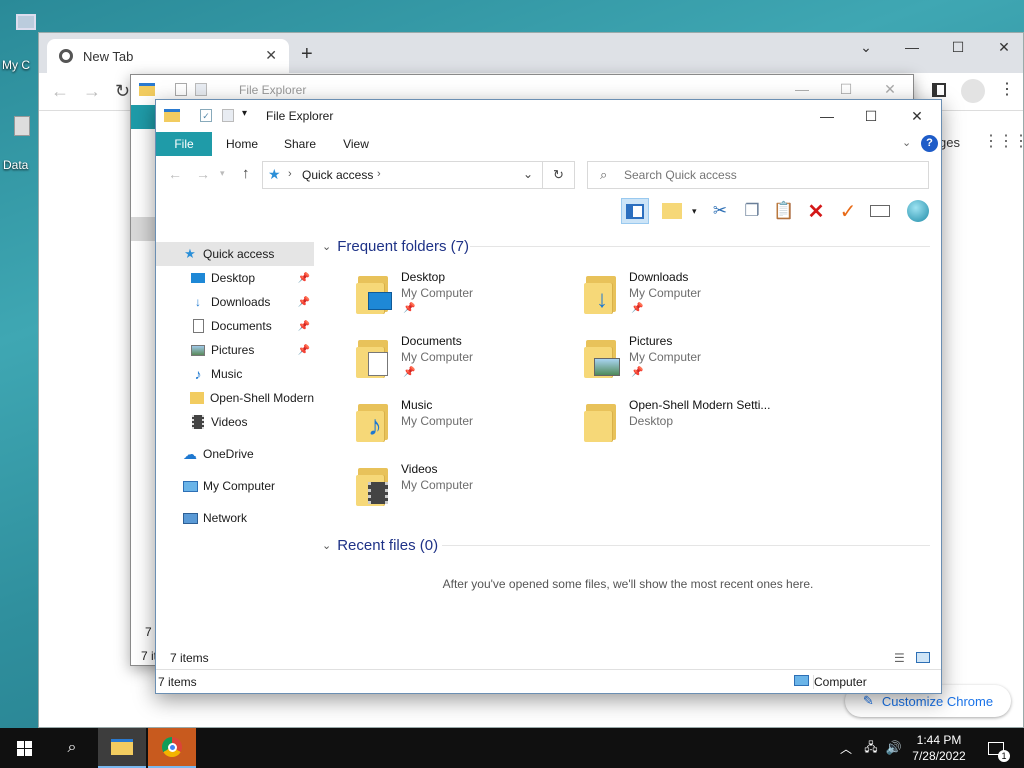 Image resolution: width=1024 pixels, height=768 pixels. Describe the element at coordinates (906, 142) in the screenshot. I see `expand-ribbon-icon: ⌄` at that location.